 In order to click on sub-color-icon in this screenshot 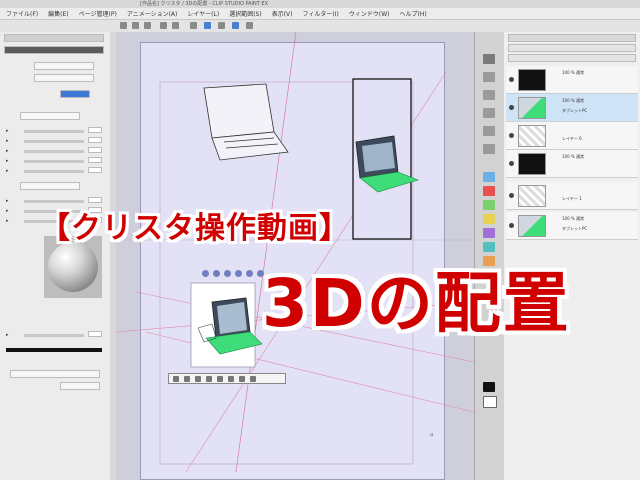, I will do `click(490, 402)`.